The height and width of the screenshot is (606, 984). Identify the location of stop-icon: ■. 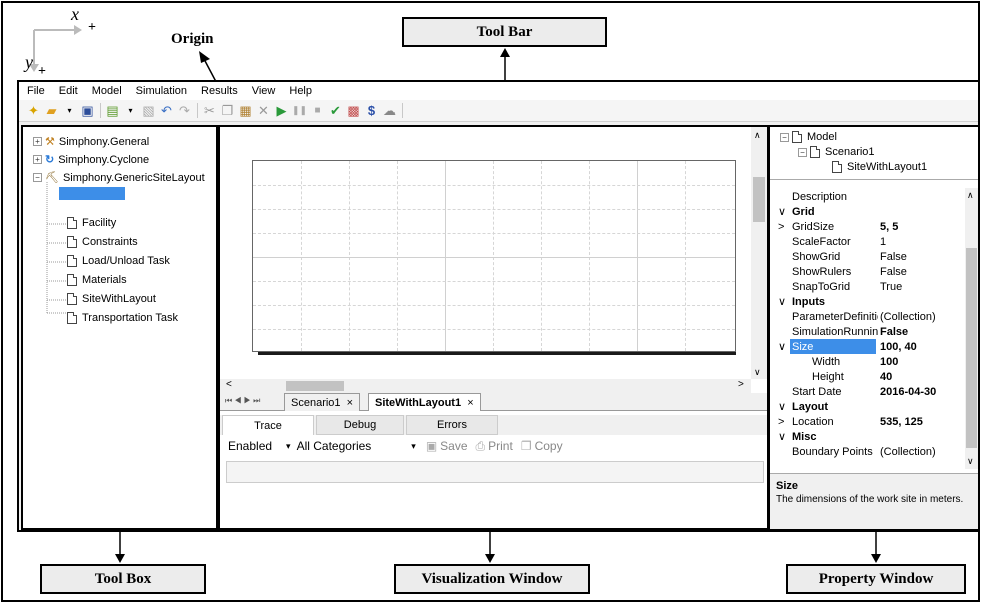
(317, 110).